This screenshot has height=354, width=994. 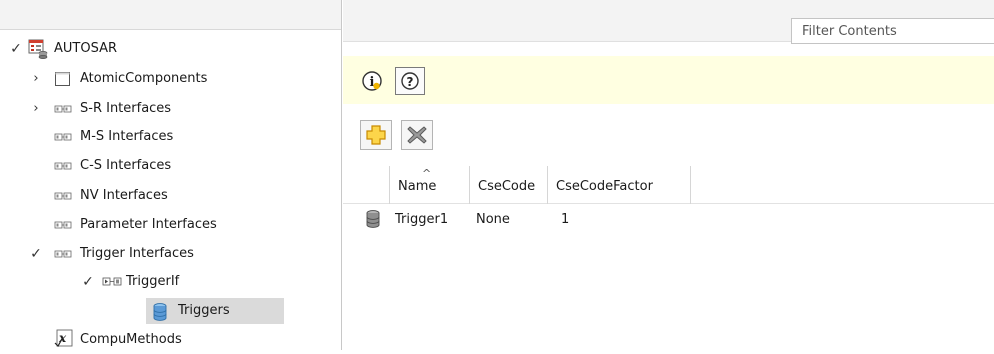 I want to click on tree-node-label: NV Interfaces, so click(x=124, y=195).